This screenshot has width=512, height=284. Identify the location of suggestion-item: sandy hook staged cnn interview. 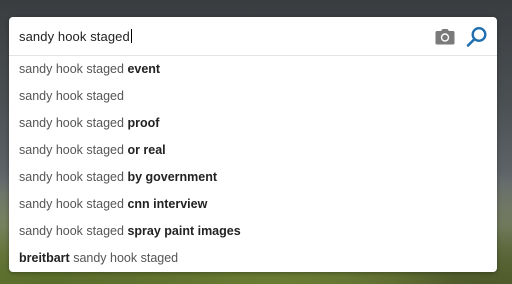
(253, 204).